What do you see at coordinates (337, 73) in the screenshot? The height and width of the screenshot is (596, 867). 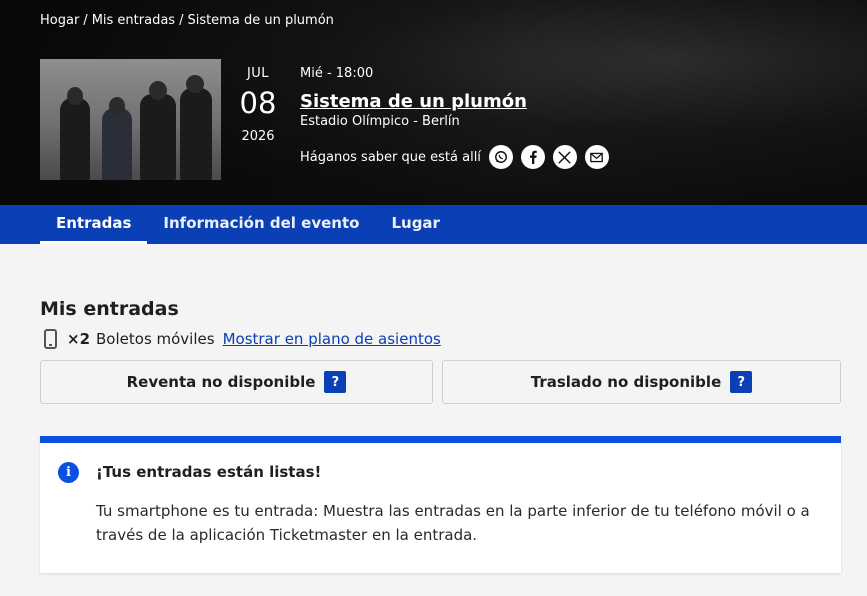 I see `event-time: Mié - 18:00` at bounding box center [337, 73].